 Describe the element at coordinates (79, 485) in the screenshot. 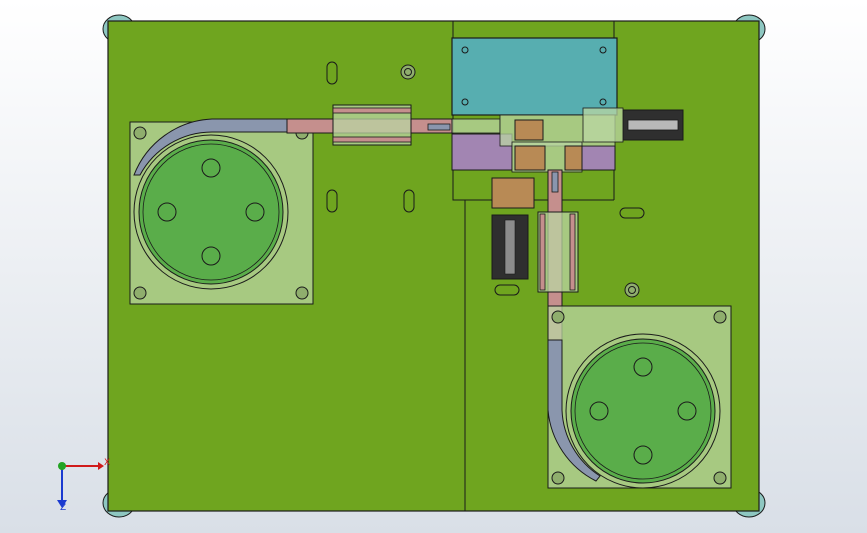

I see `orientation-triad: X Z` at that location.